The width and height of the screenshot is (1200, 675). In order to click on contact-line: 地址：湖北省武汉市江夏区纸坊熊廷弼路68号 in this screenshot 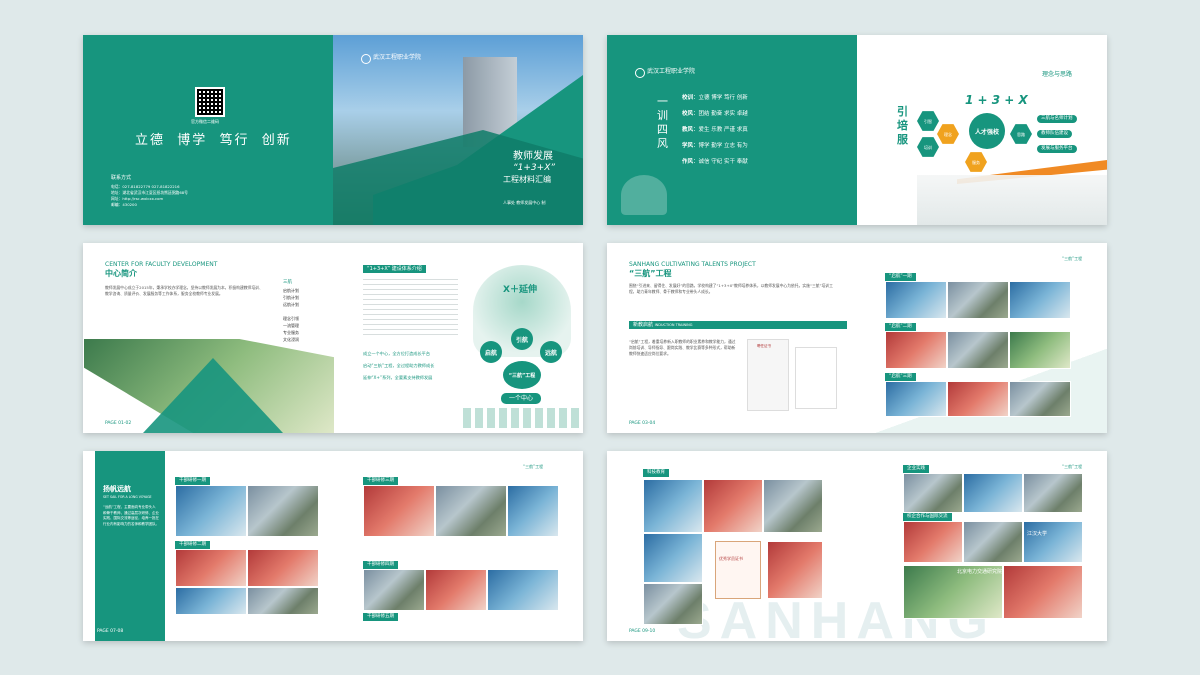, I will do `click(149, 192)`.